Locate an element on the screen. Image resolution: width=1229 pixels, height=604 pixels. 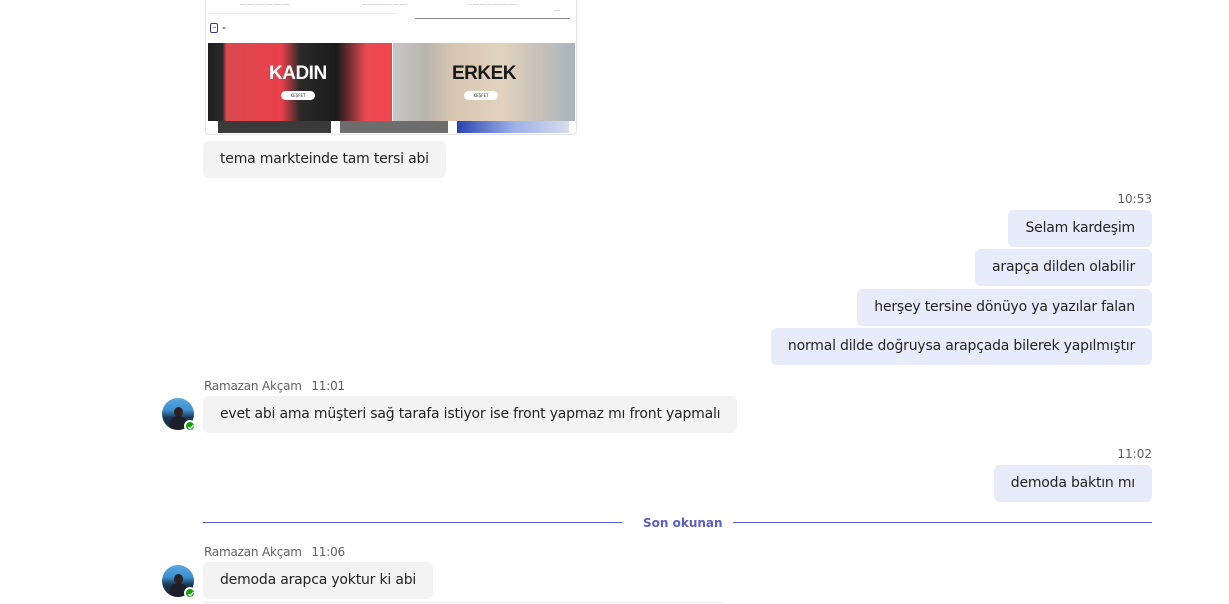
message-timestamp: 11:01 is located at coordinates (328, 386).